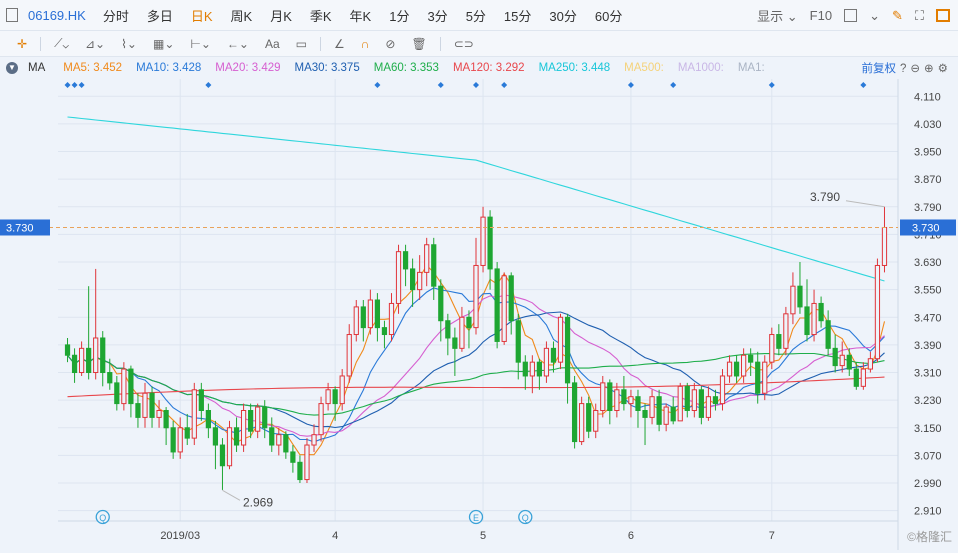  I want to click on comment-icon: ▭, so click(301, 44).